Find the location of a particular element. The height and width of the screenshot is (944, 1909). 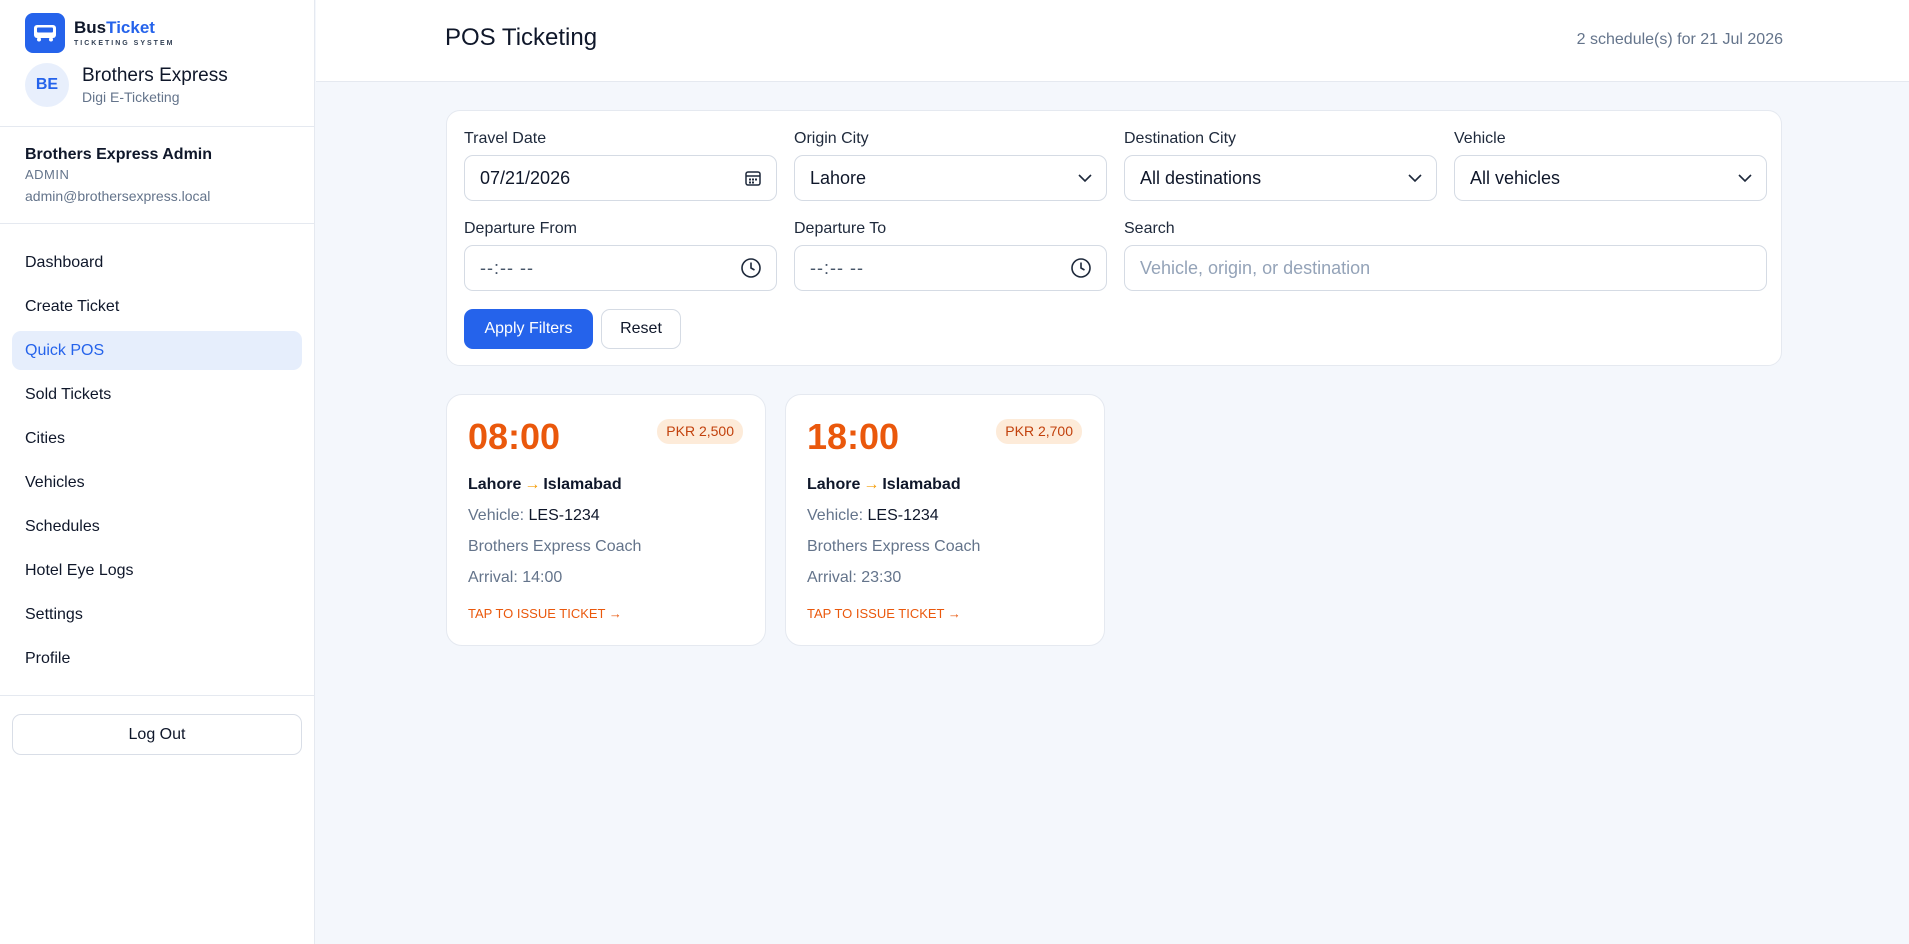

departure-to-field: Departure To --:-- -- is located at coordinates (950, 255).